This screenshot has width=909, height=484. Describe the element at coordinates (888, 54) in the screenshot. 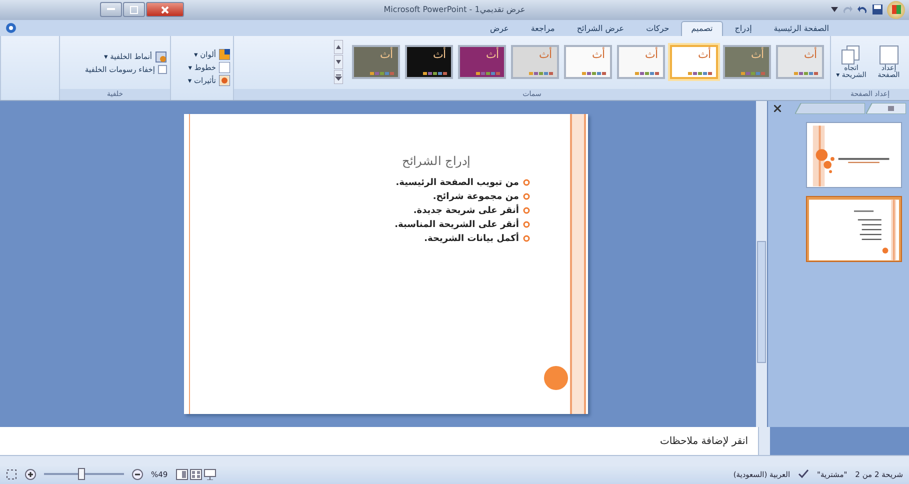

I see `page-icon` at that location.